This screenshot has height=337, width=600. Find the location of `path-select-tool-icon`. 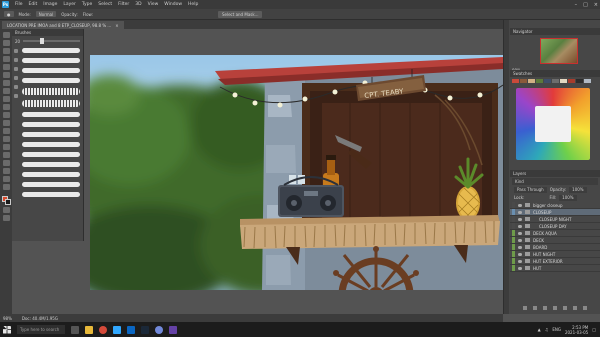

path-select-tool-icon is located at coordinates (6, 163).